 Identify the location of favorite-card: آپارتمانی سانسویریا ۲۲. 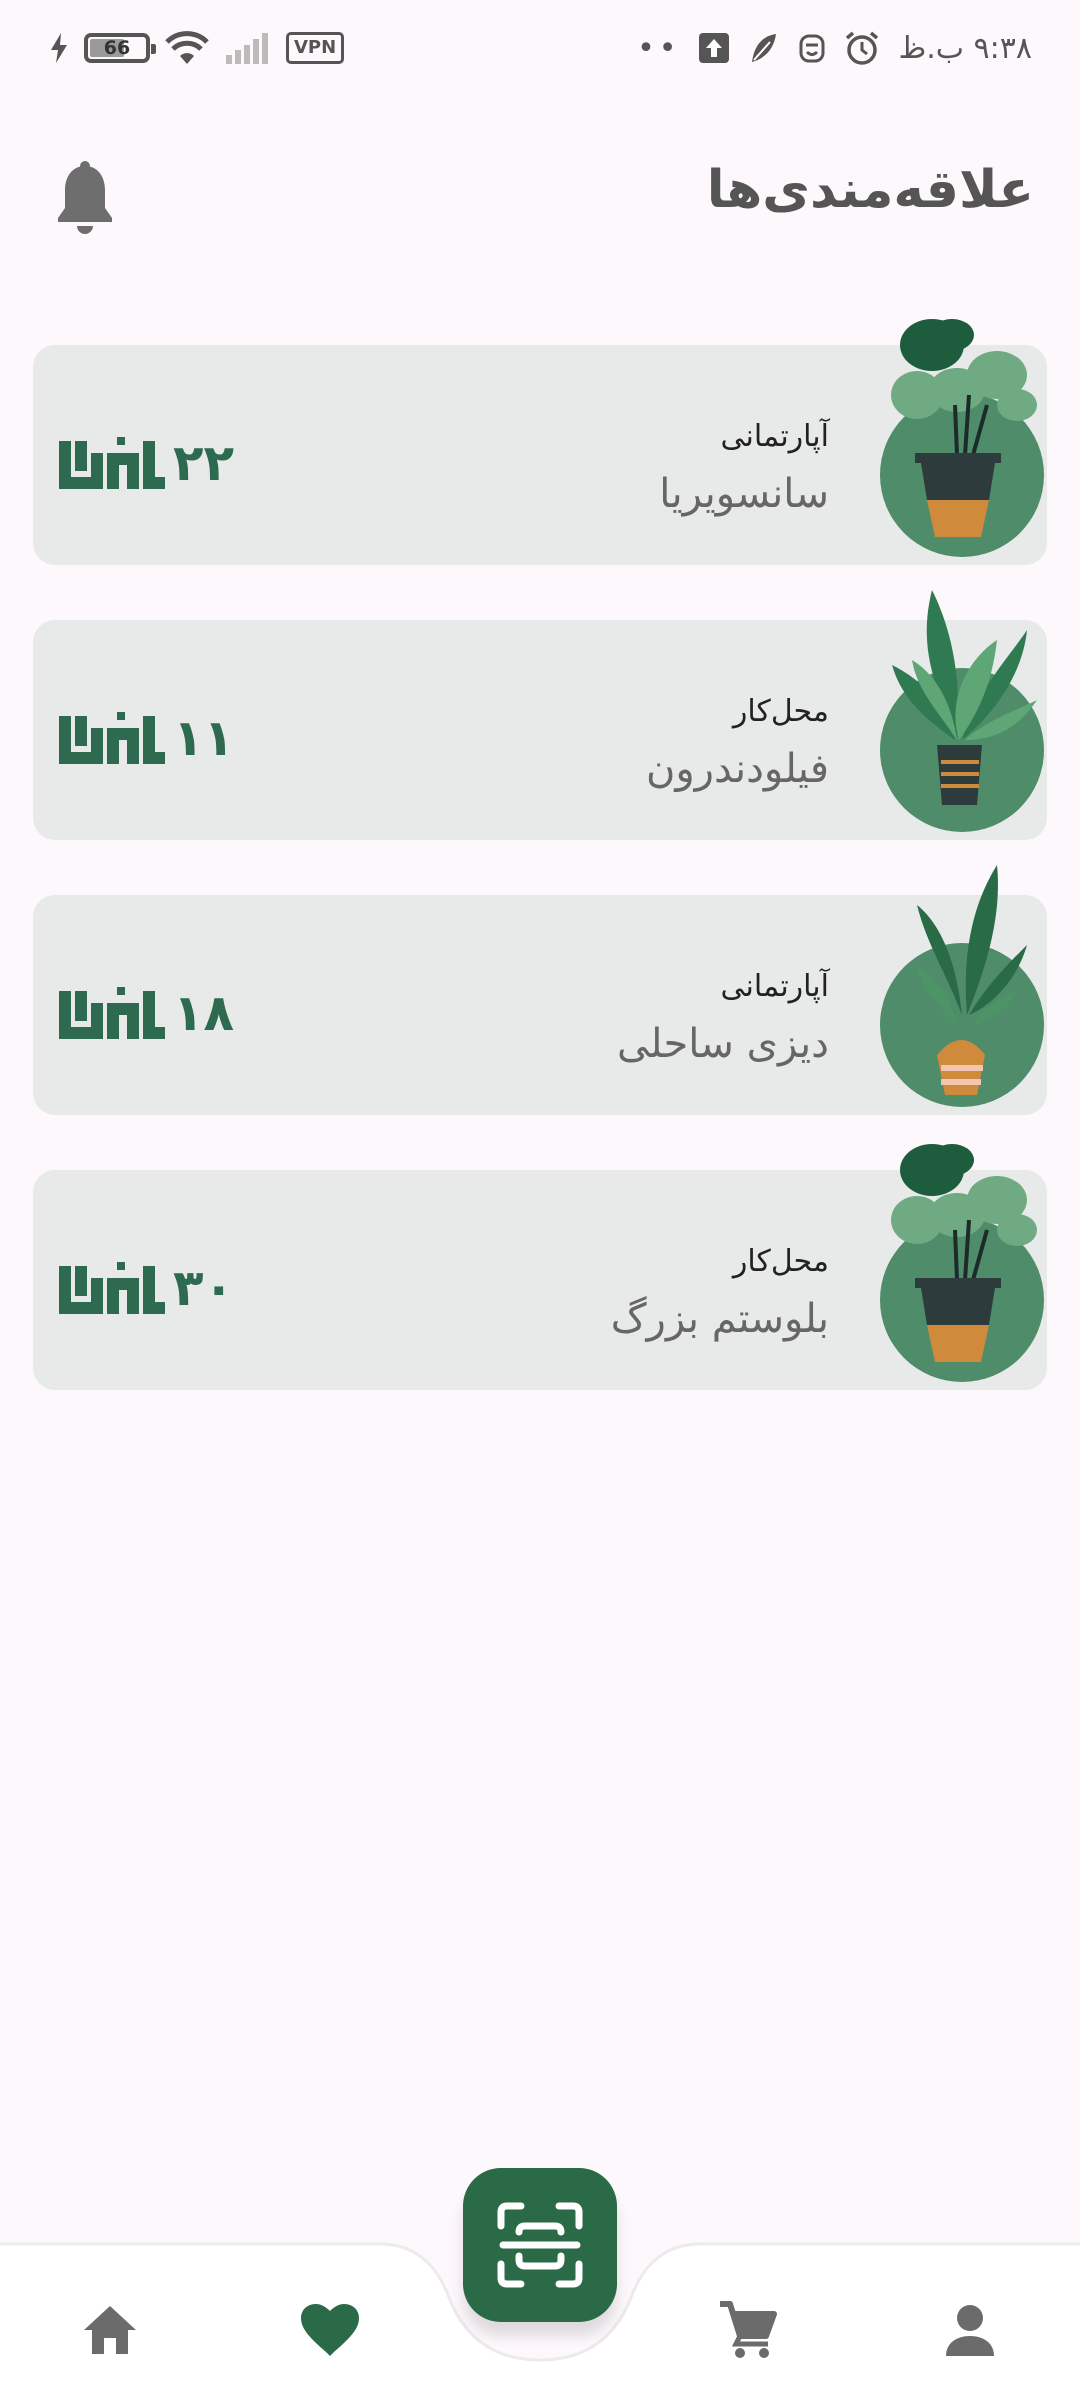
(540, 442).